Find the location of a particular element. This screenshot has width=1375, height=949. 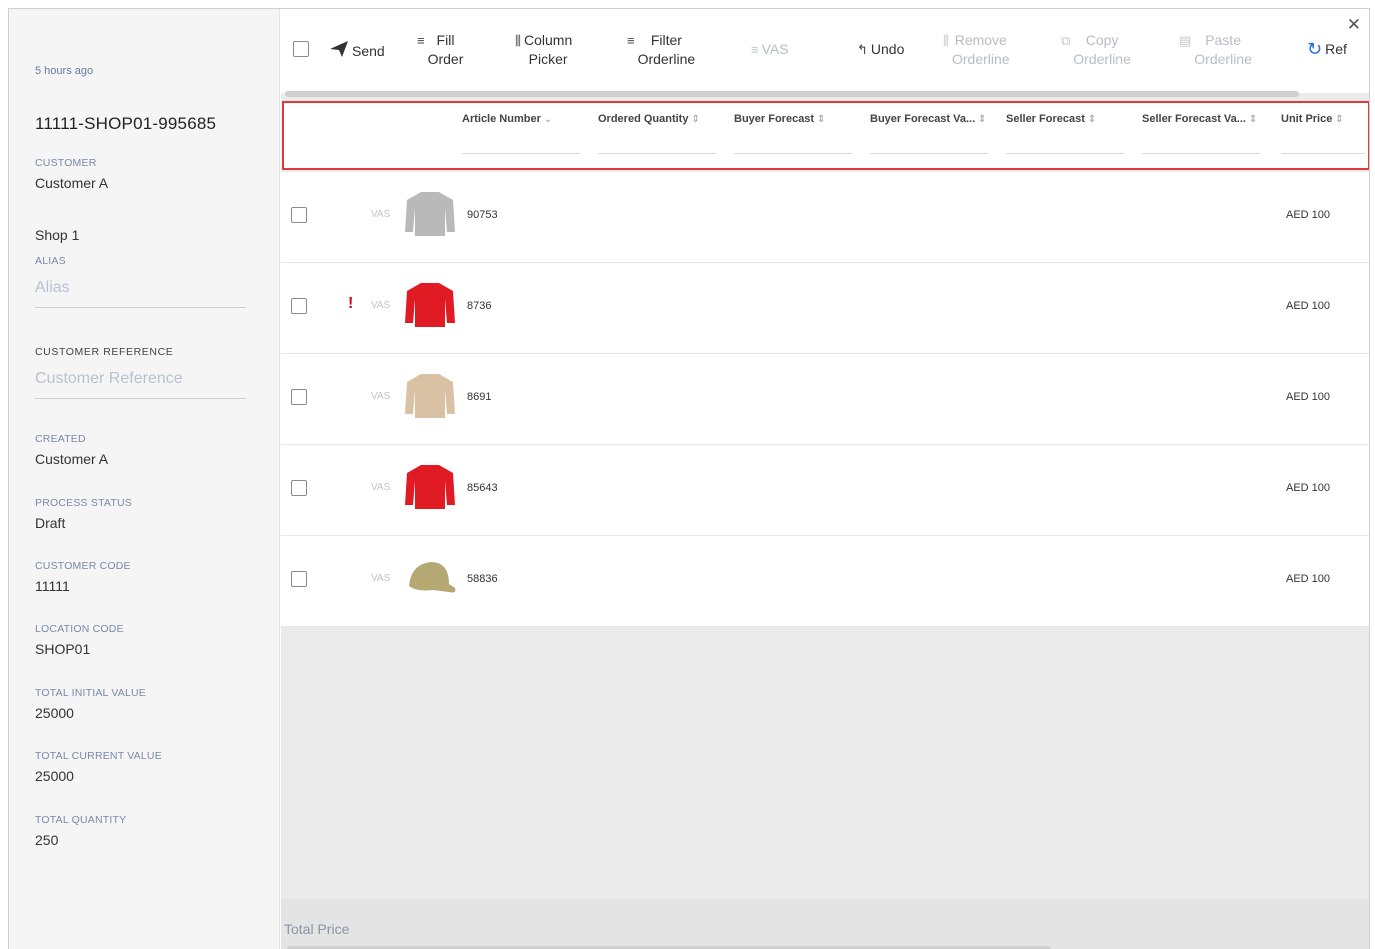

select-all-checkbox is located at coordinates (301, 49).